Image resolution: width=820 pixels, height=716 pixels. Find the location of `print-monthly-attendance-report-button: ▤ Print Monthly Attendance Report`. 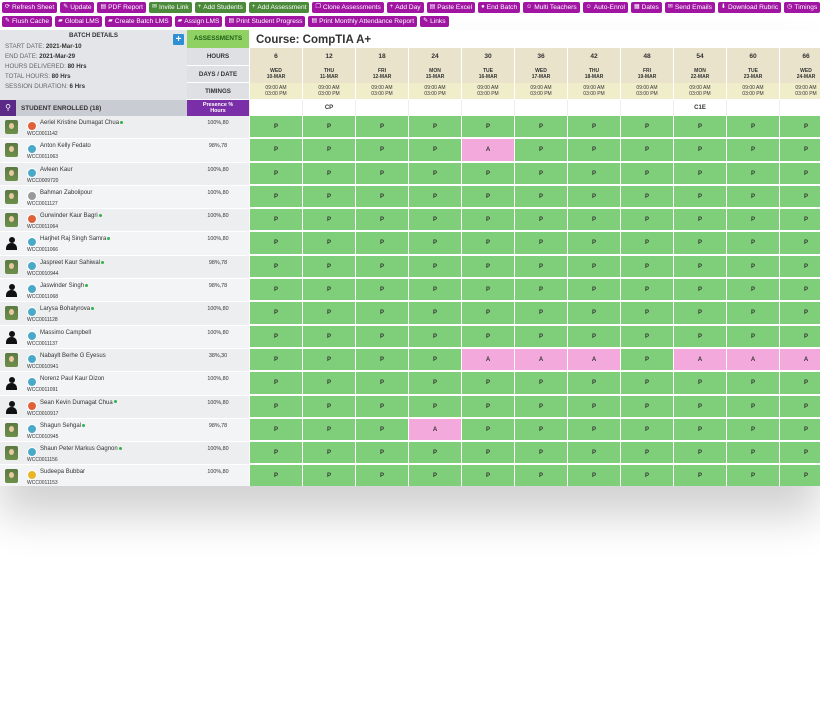

print-monthly-attendance-report-button: ▤ Print Monthly Attendance Report is located at coordinates (363, 21).